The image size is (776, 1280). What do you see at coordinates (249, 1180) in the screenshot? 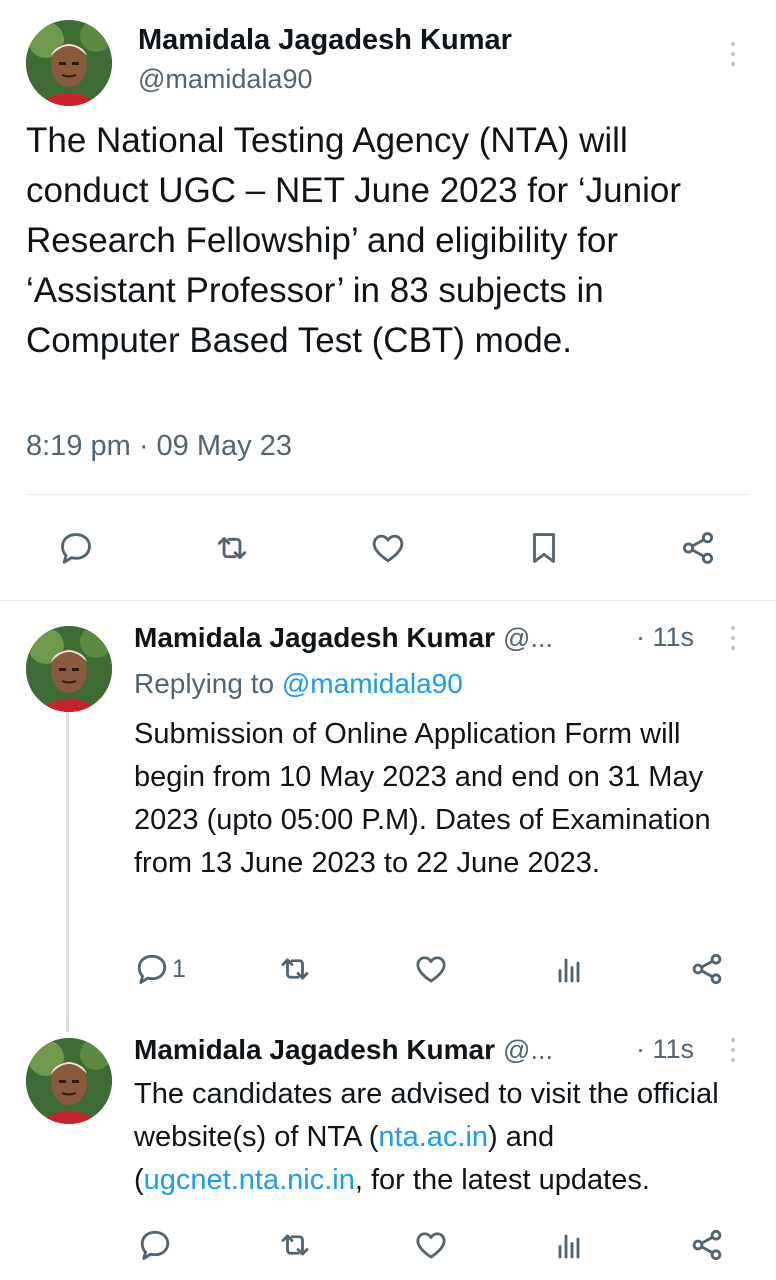
I see `ugcnet-link: ugcnet.nta.nic.in` at bounding box center [249, 1180].